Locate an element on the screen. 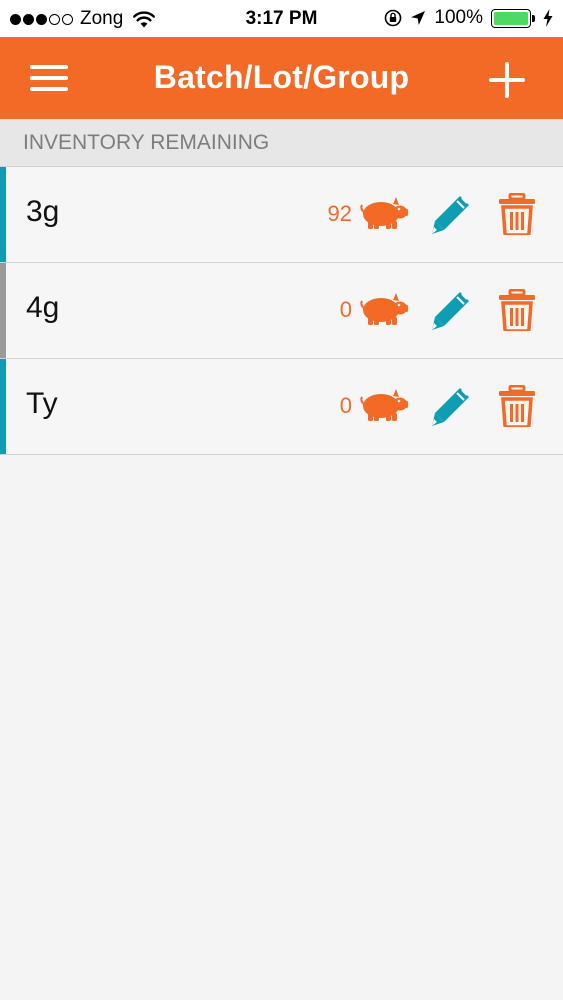 The width and height of the screenshot is (563, 1000). list-item: 4g 0 is located at coordinates (281, 311).